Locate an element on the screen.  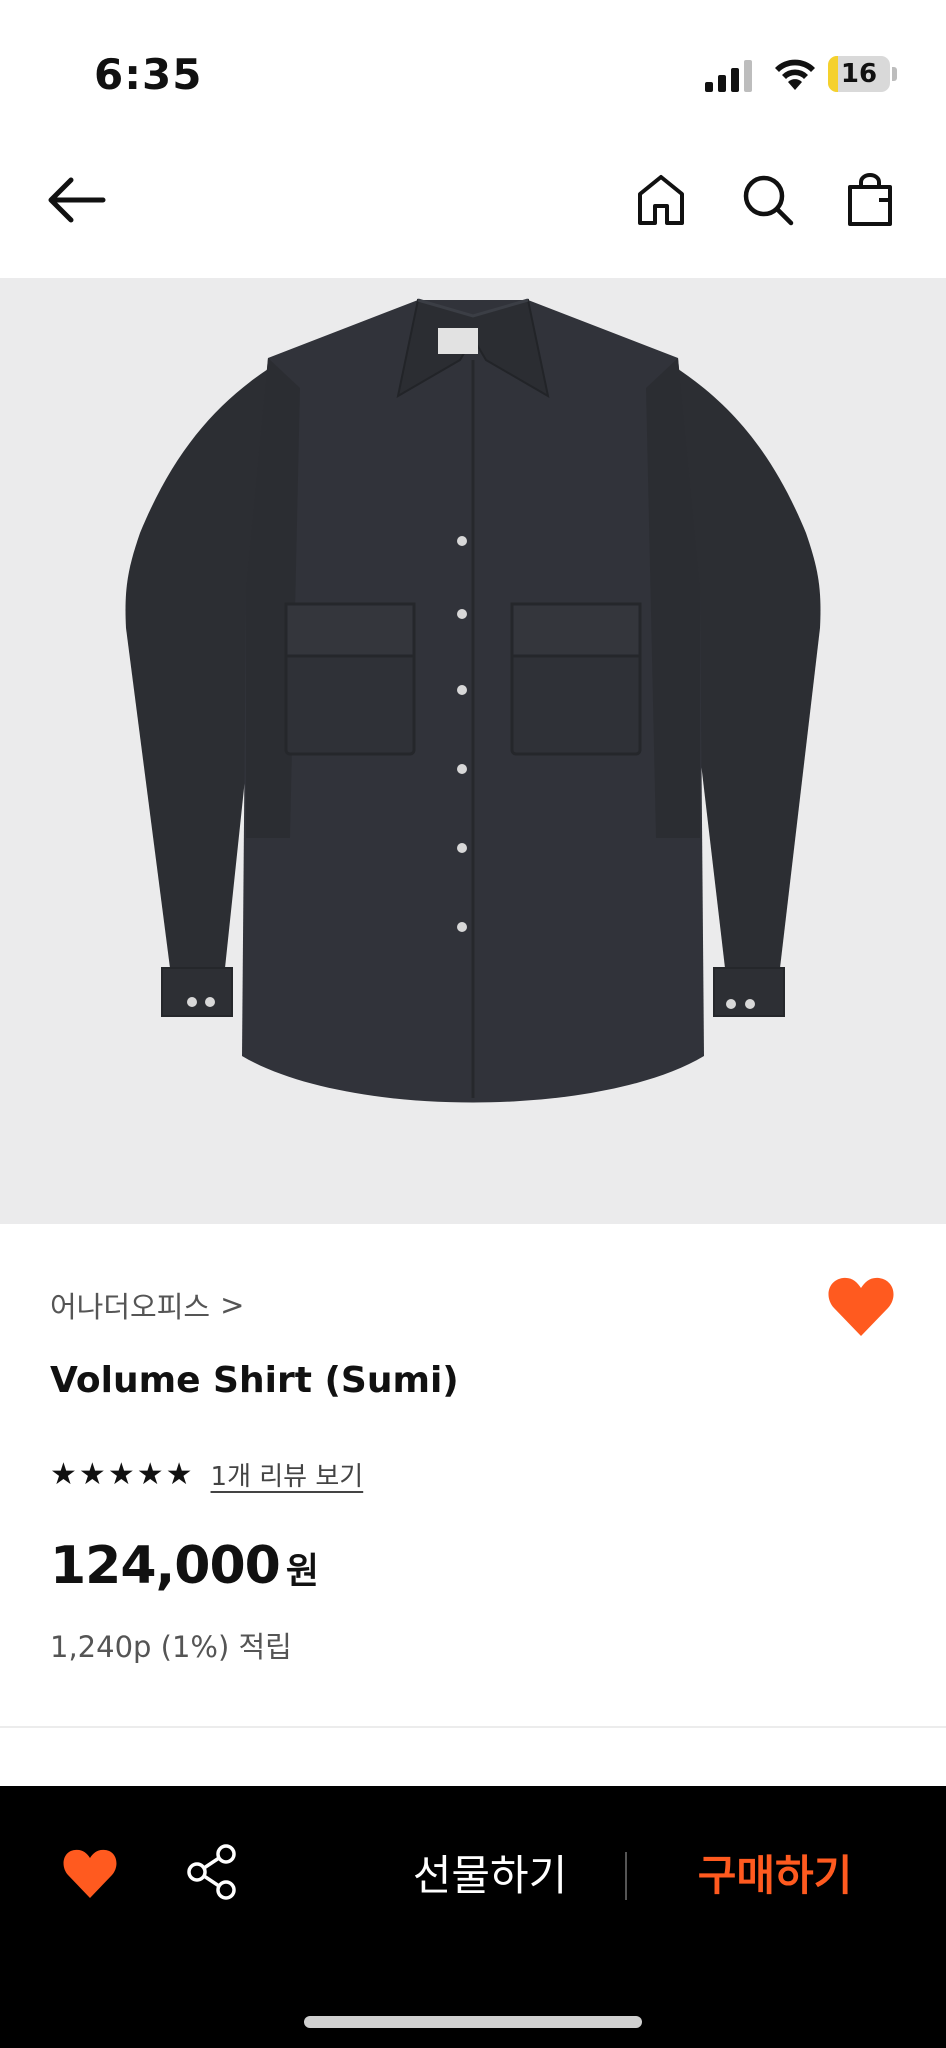
brand-name: 어나더오피스 is located at coordinates (130, 1307).